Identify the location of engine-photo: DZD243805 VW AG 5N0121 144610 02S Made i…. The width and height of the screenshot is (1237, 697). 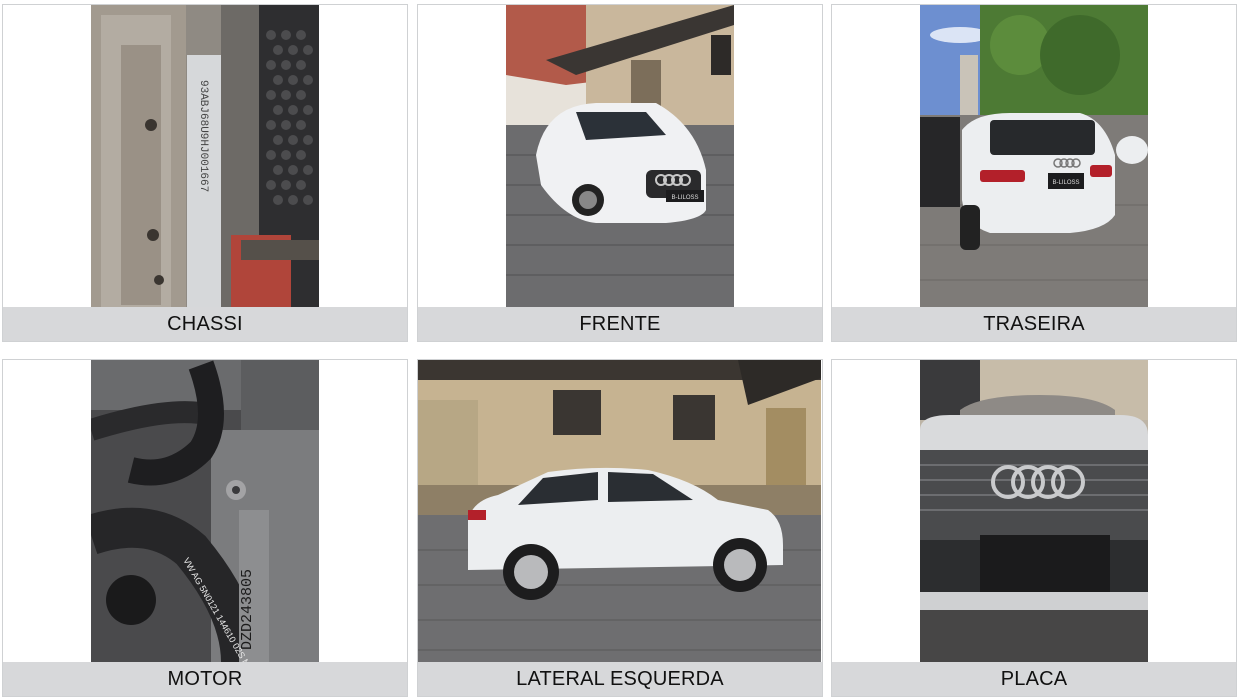
(205, 511).